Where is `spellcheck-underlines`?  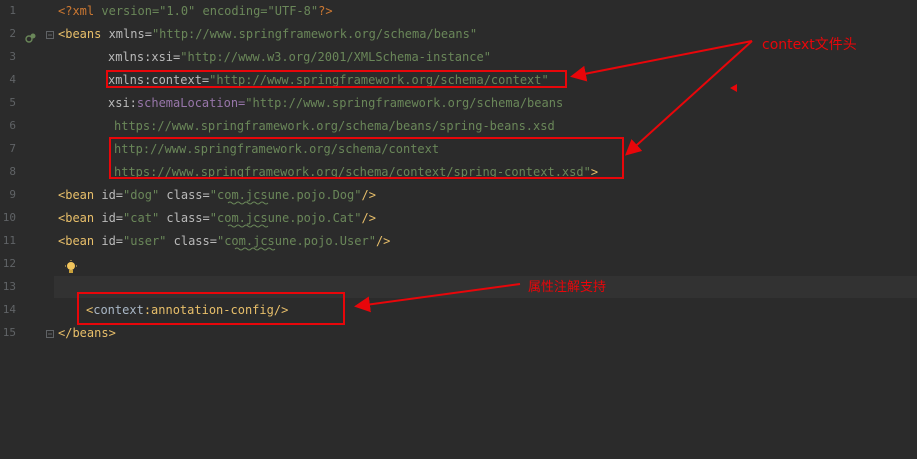 spellcheck-underlines is located at coordinates (251, 226).